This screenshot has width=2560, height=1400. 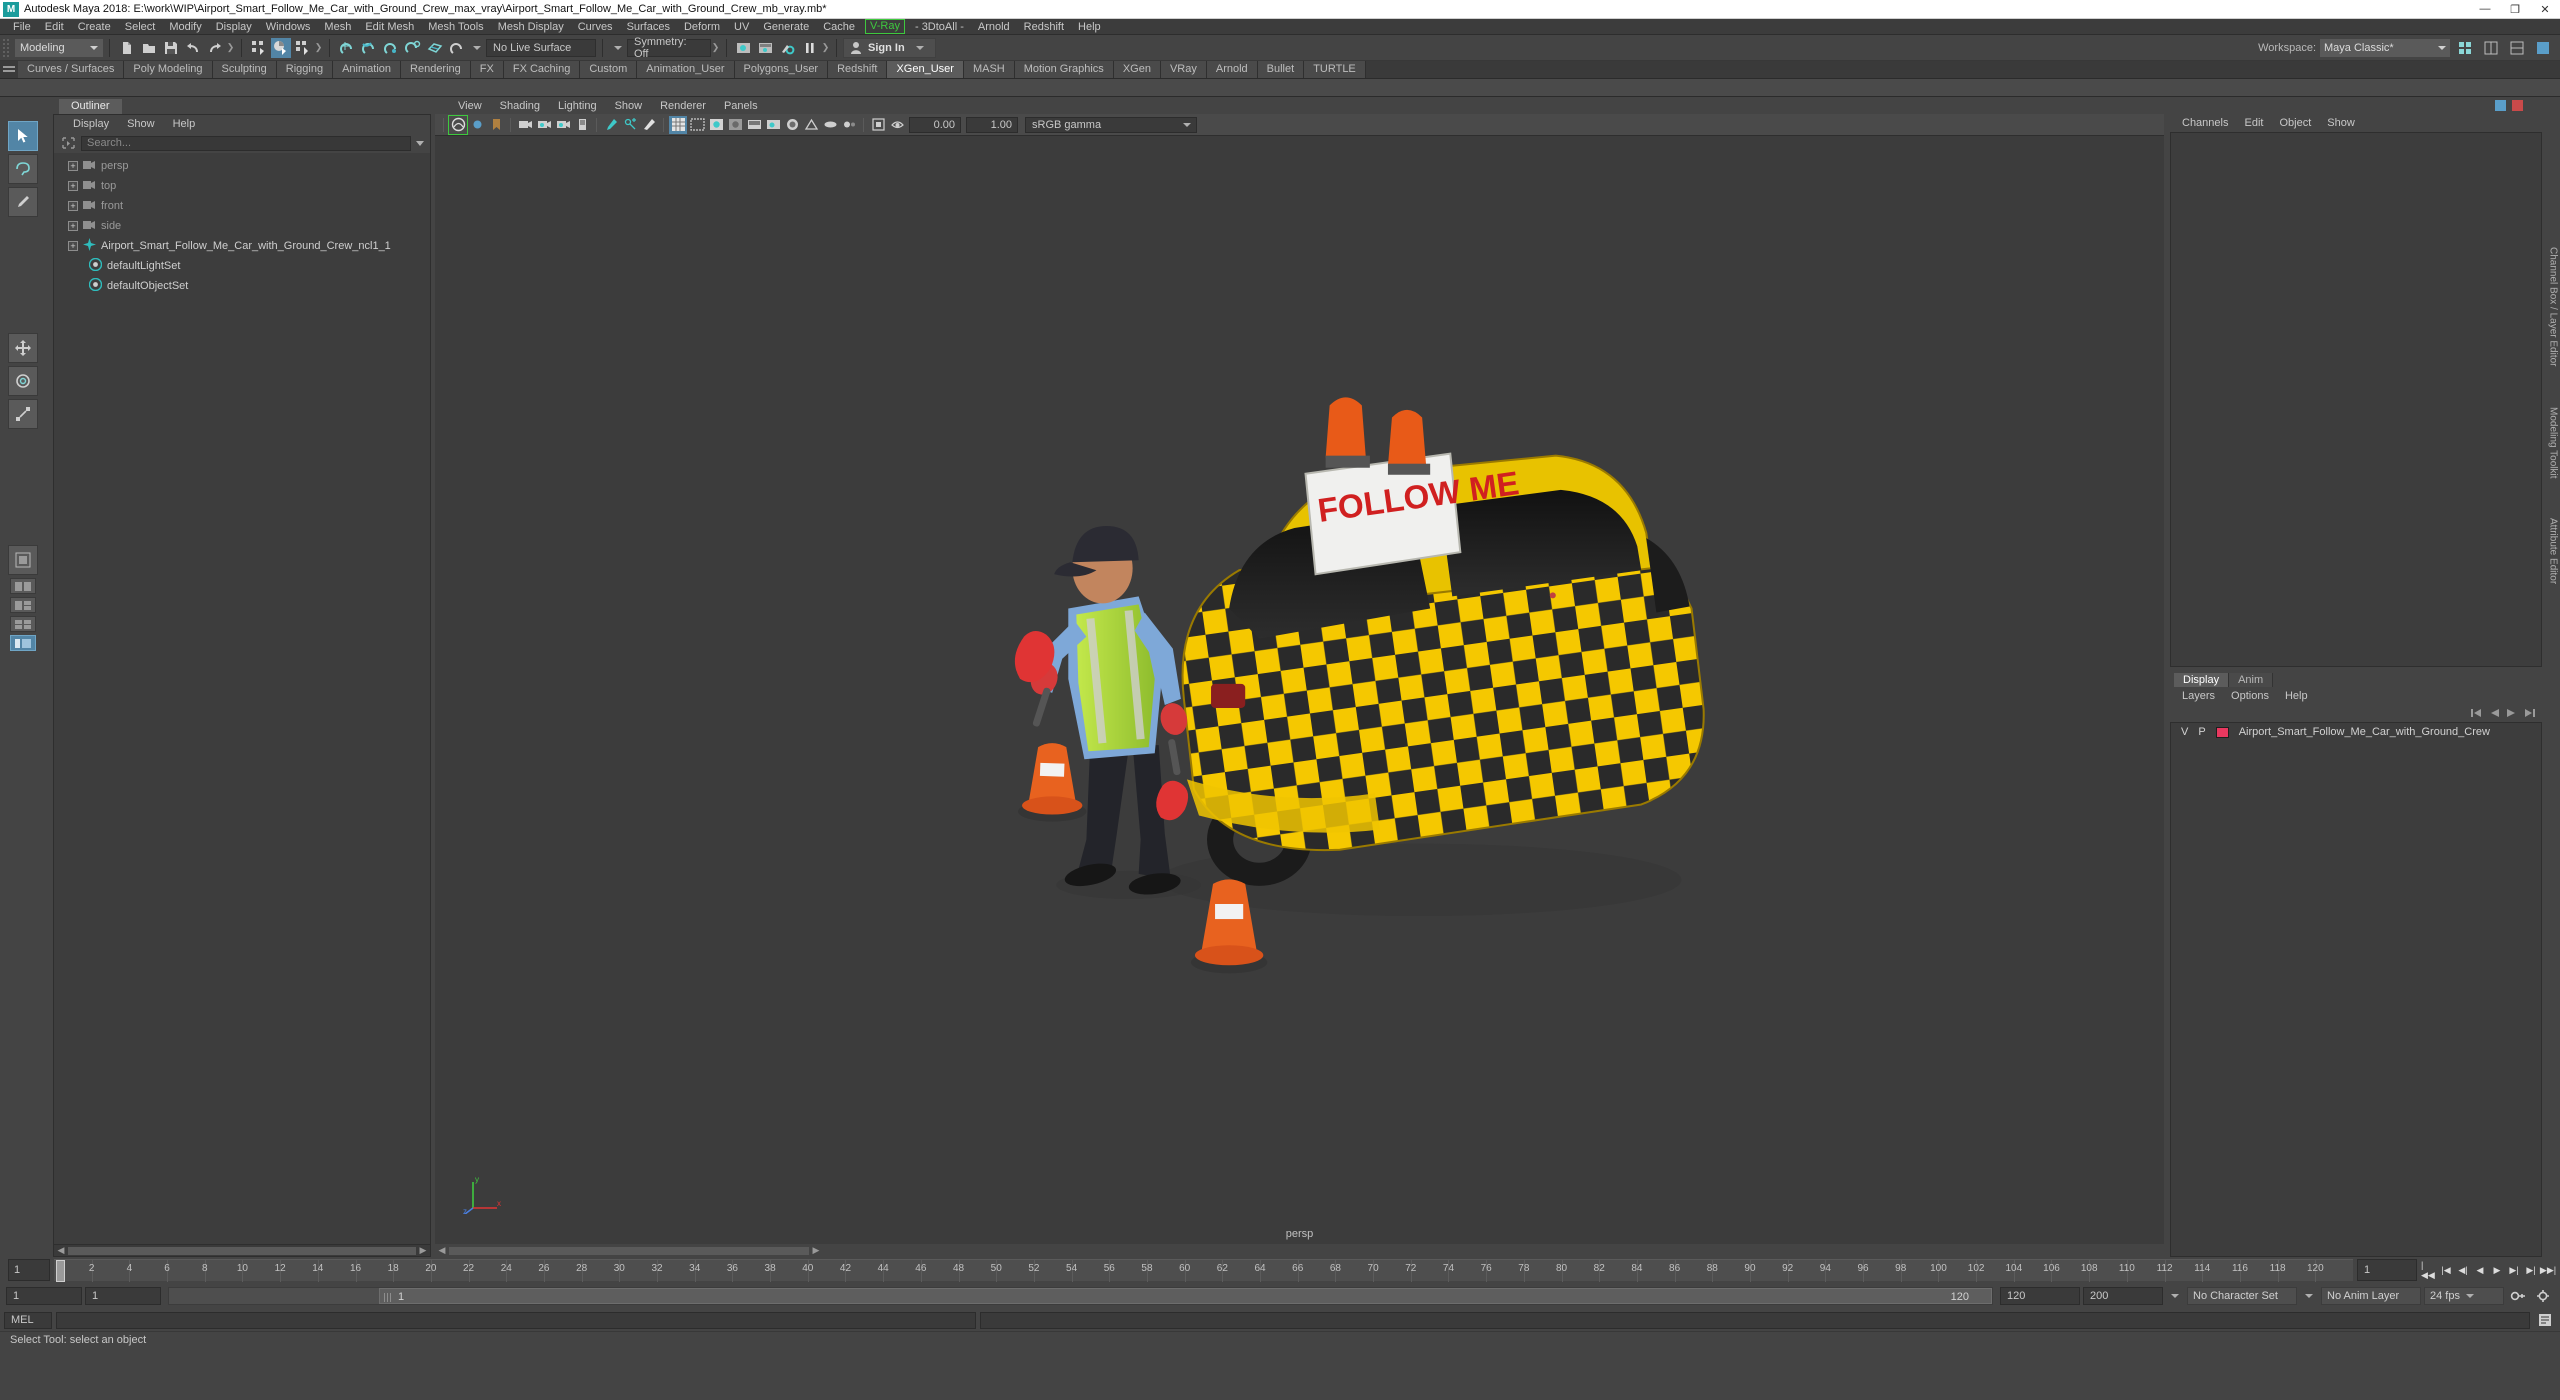 I want to click on motion-blur-icon, so click(x=830, y=125).